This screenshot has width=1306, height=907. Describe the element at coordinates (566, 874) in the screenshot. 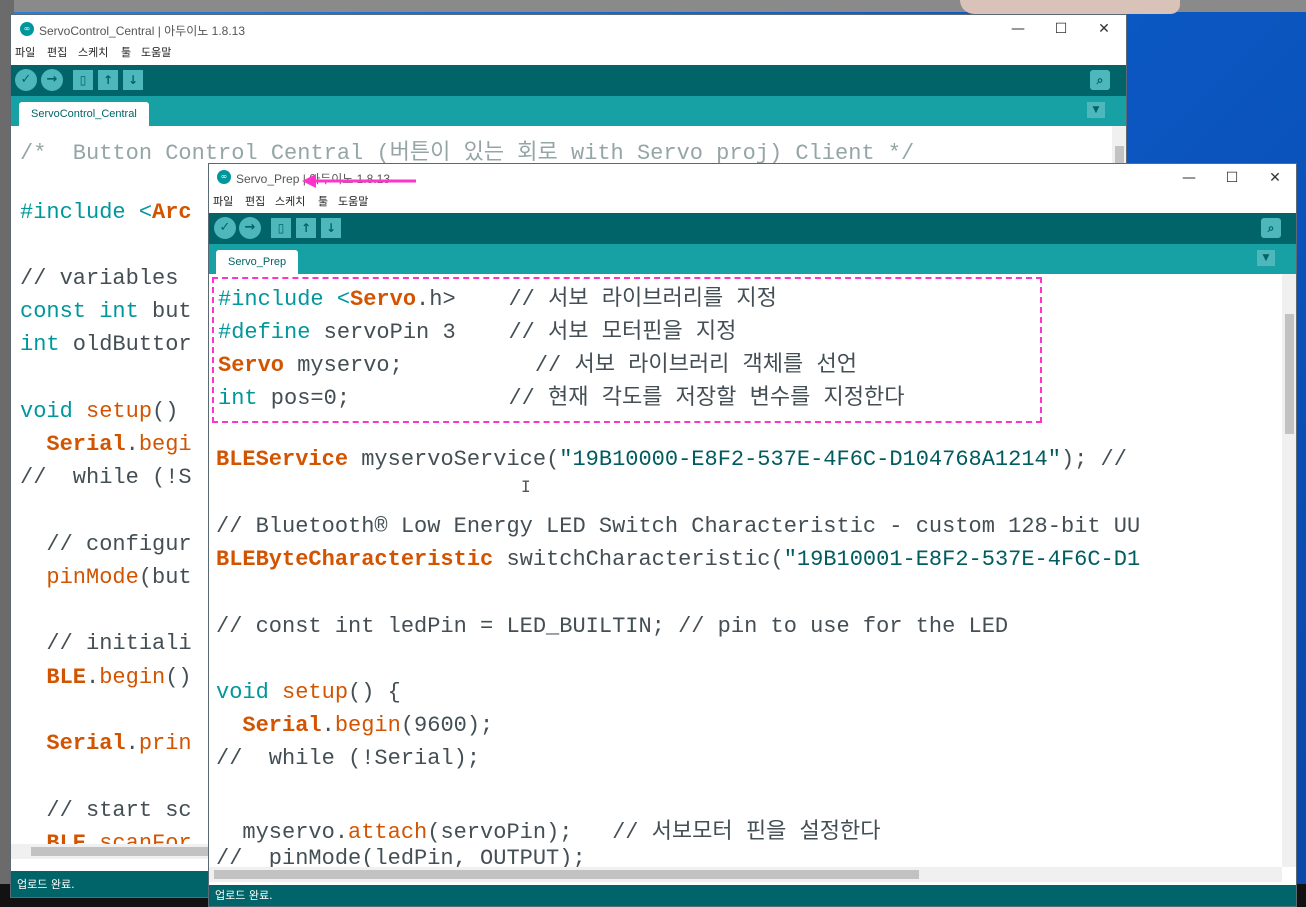

I see `front-horizontal-scroll-thumb` at that location.